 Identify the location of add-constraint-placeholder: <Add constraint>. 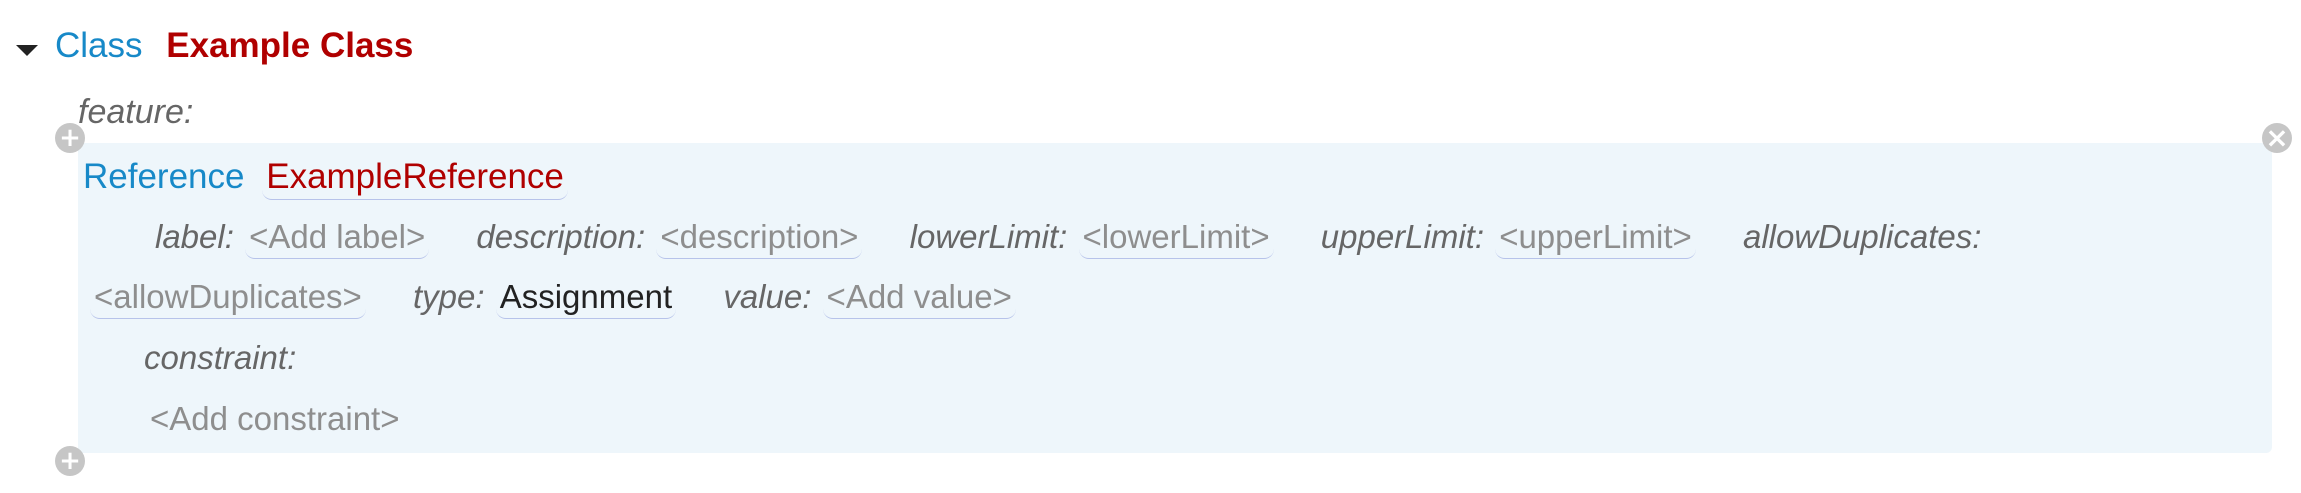
(275, 420).